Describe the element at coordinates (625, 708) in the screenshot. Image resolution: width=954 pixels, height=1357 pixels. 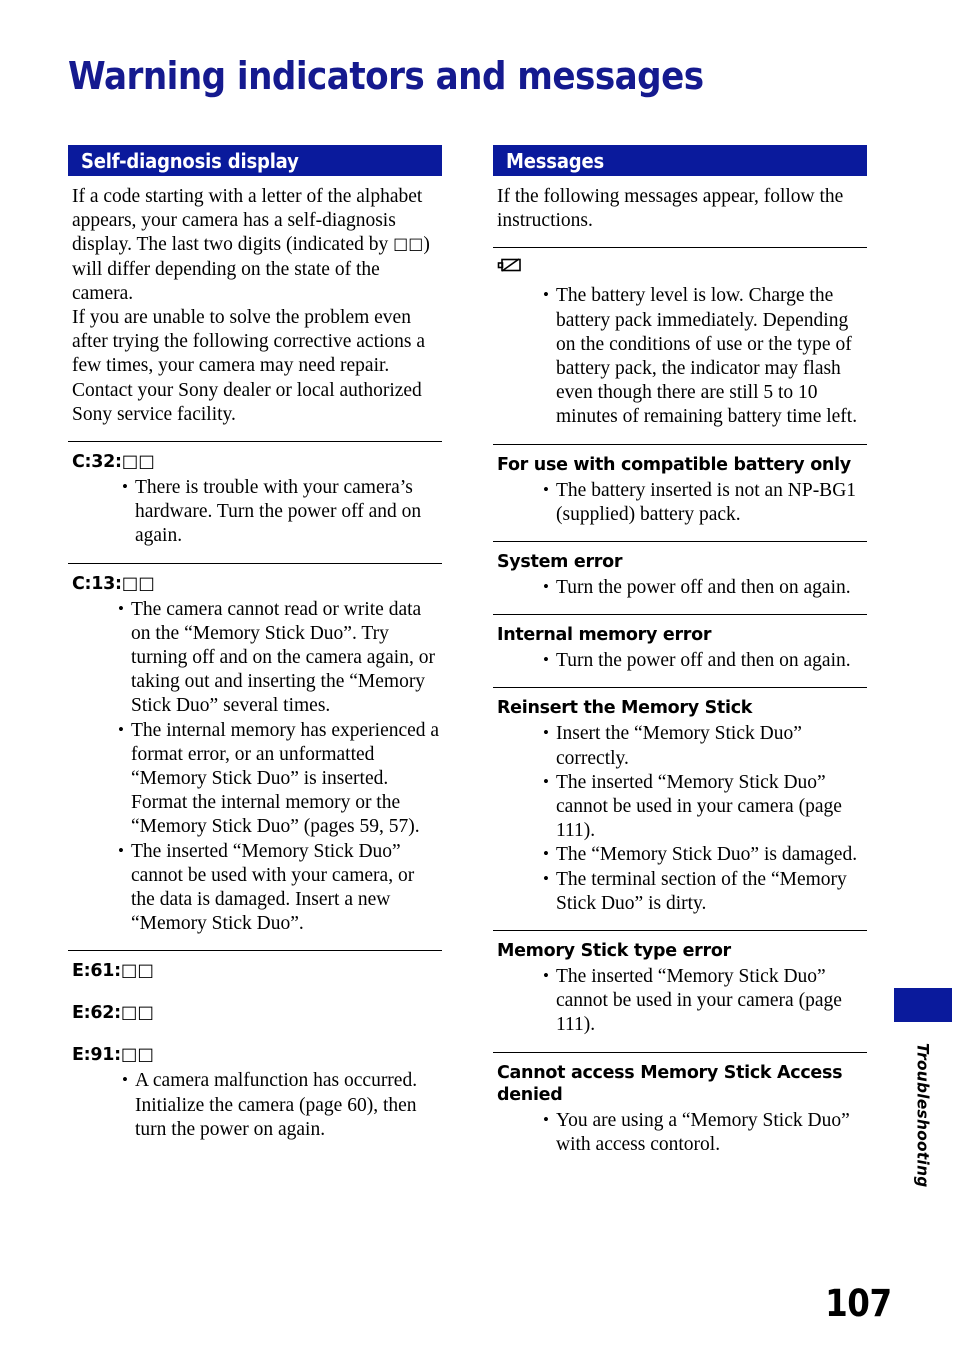
I see `entry-heading-reinsert-memory-stick: Reinsert the Memory Stick` at that location.